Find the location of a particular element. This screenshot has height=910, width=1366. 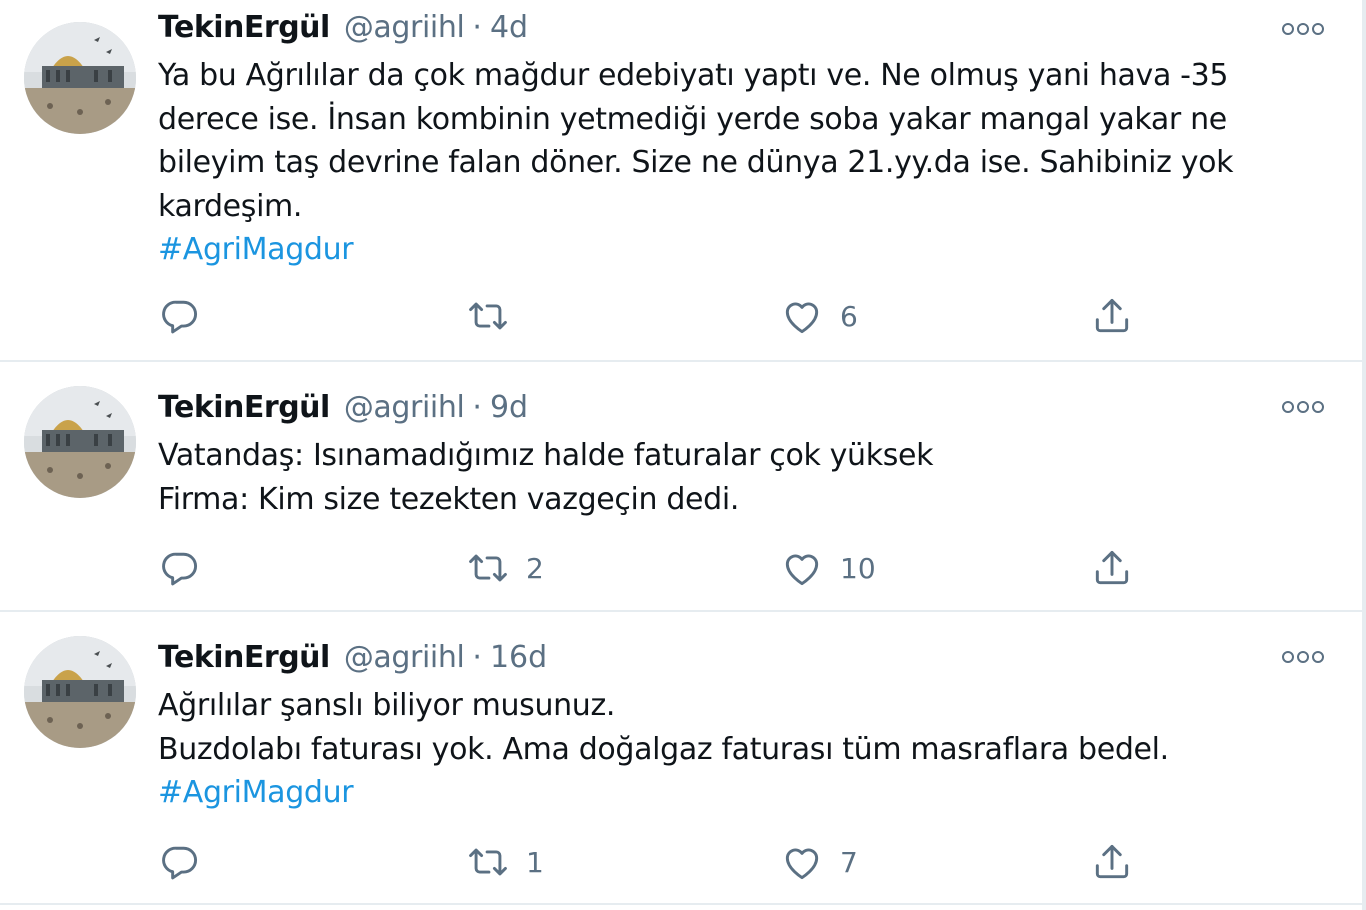

tweet-actions: 1 7 is located at coordinates (658, 862).